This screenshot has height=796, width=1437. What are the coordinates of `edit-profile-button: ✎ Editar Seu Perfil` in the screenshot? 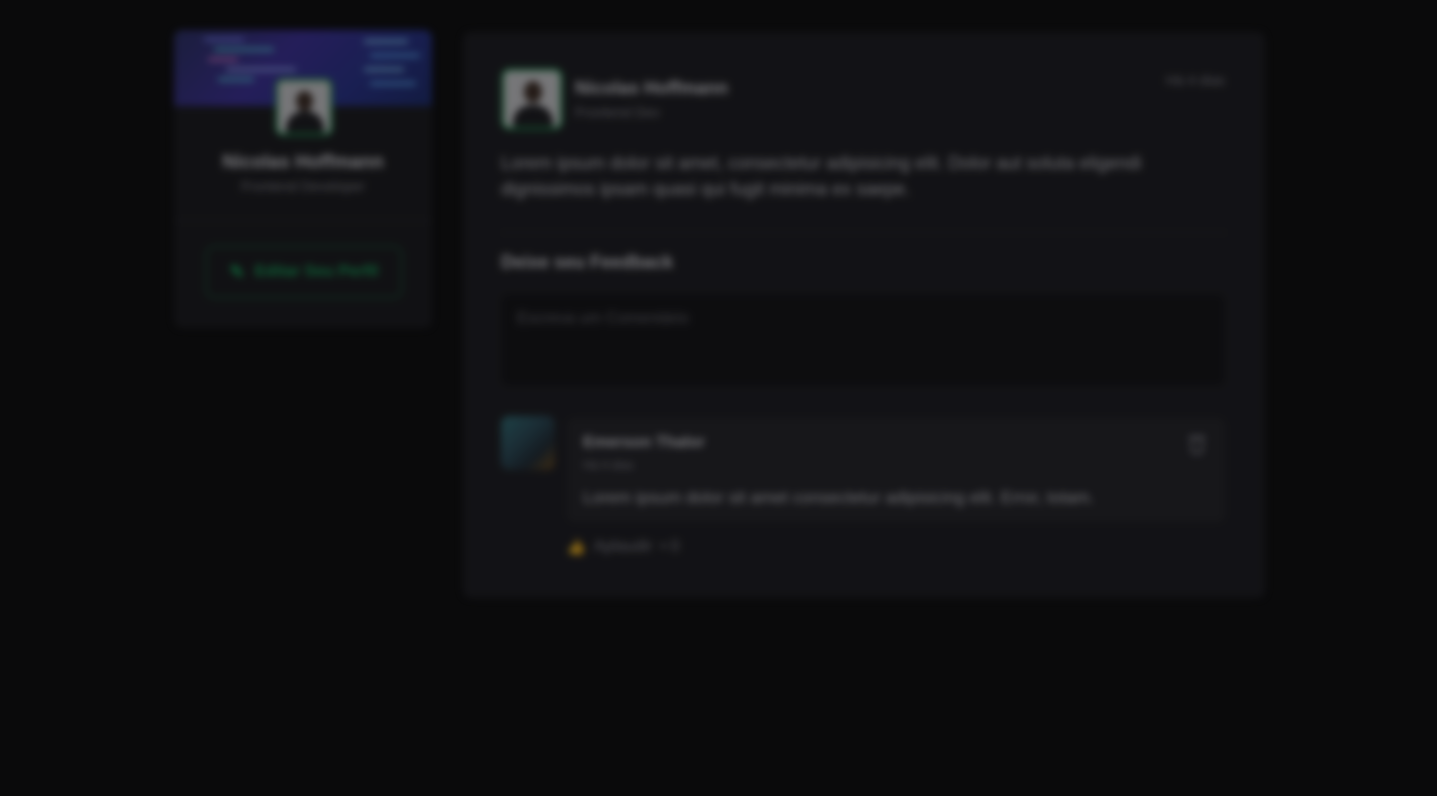 It's located at (304, 272).